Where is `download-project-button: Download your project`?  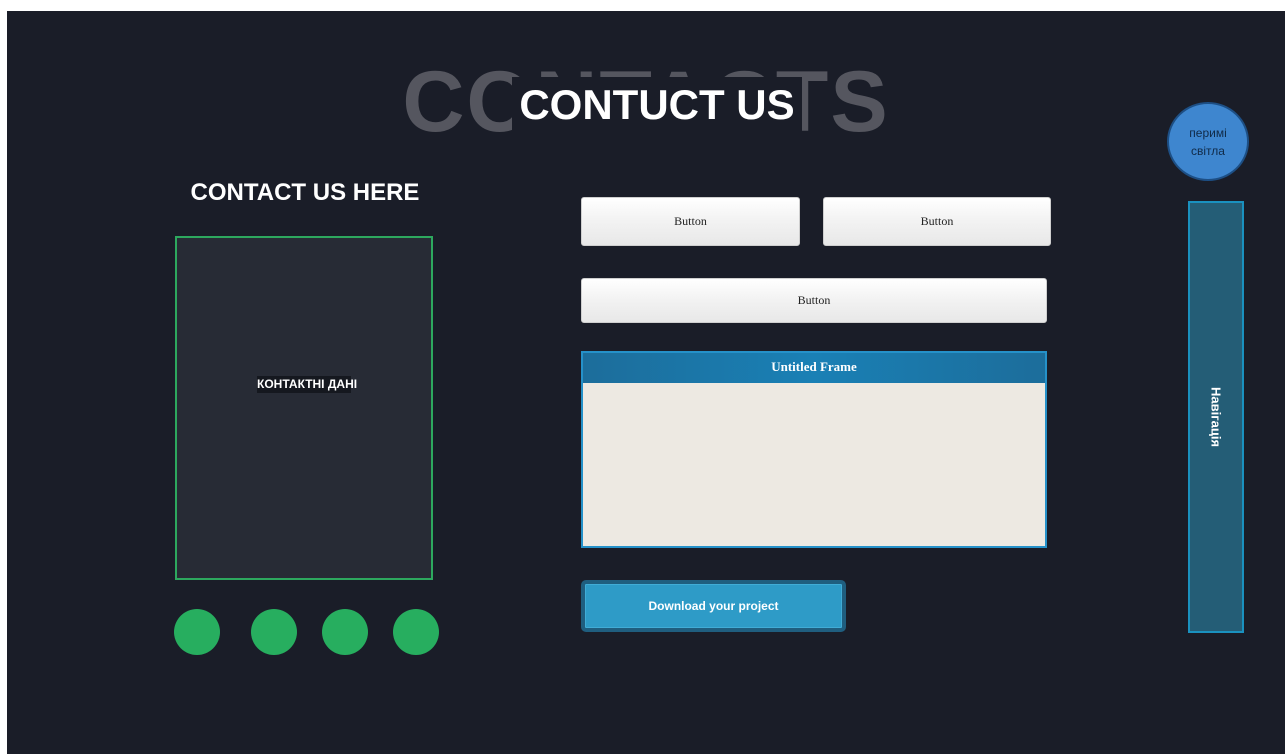
download-project-button: Download your project is located at coordinates (713, 606).